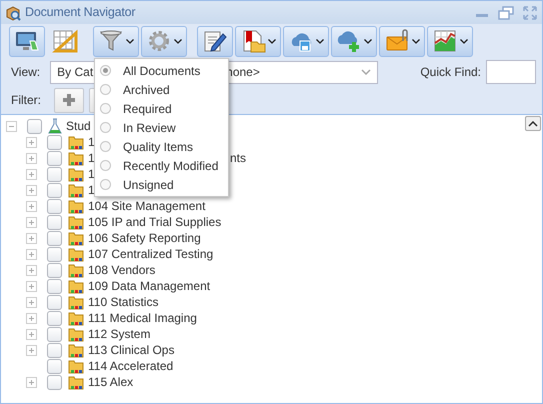  Describe the element at coordinates (147, 206) in the screenshot. I see `tree-item-label: 104 Site Management` at that location.